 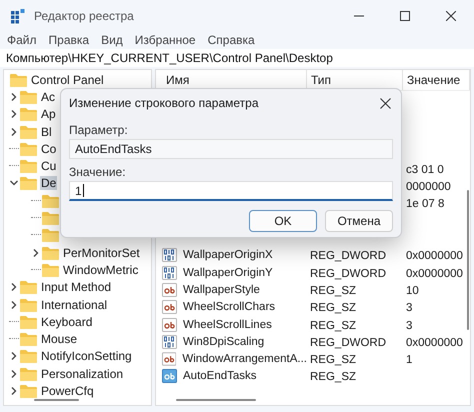 What do you see at coordinates (231, 191) in the screenshot?
I see `input-field: 1` at bounding box center [231, 191].